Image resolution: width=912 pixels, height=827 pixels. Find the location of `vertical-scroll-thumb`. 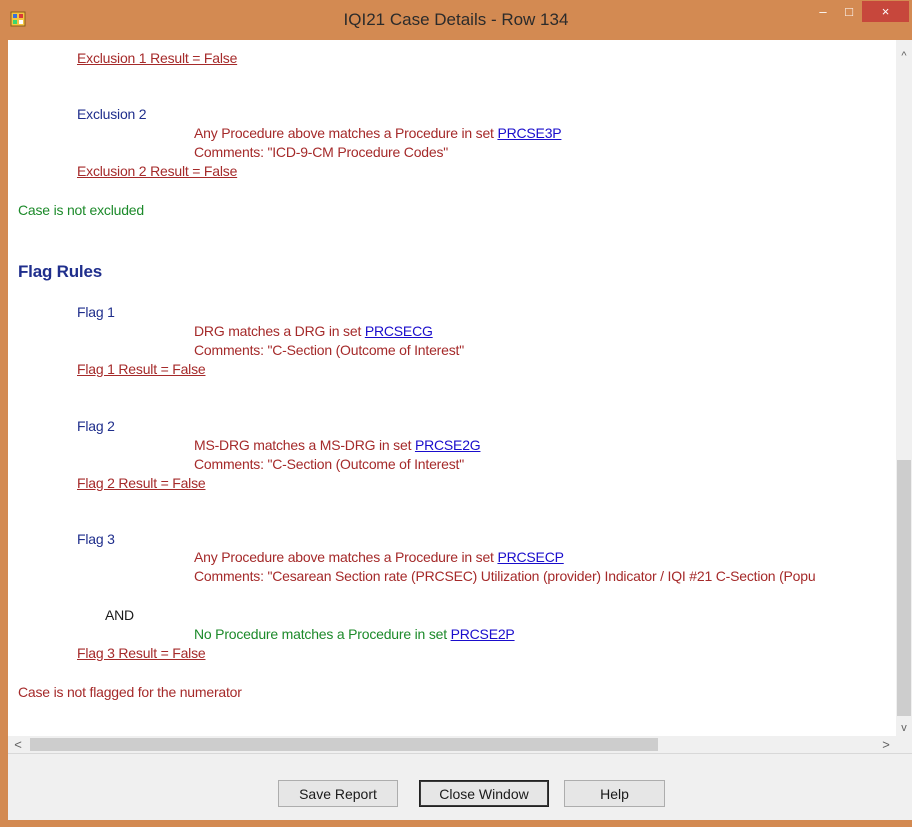

vertical-scroll-thumb is located at coordinates (904, 588).